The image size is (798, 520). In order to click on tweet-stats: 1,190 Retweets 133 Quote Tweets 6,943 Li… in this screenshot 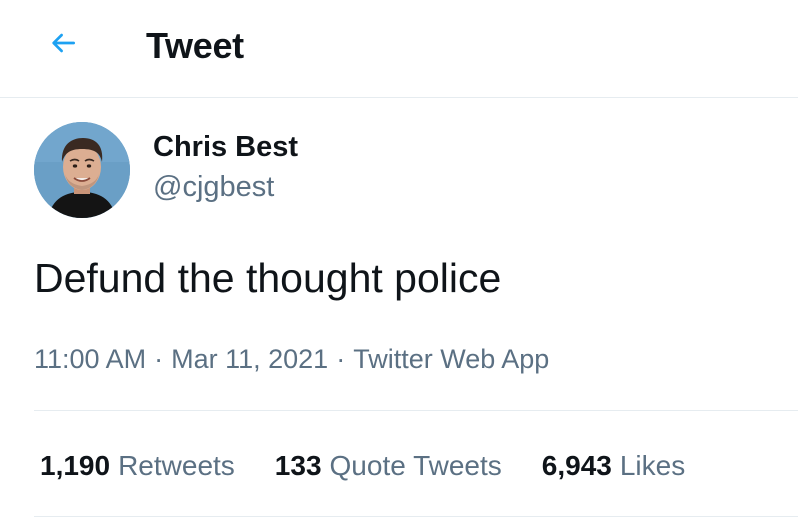, I will do `click(362, 466)`.